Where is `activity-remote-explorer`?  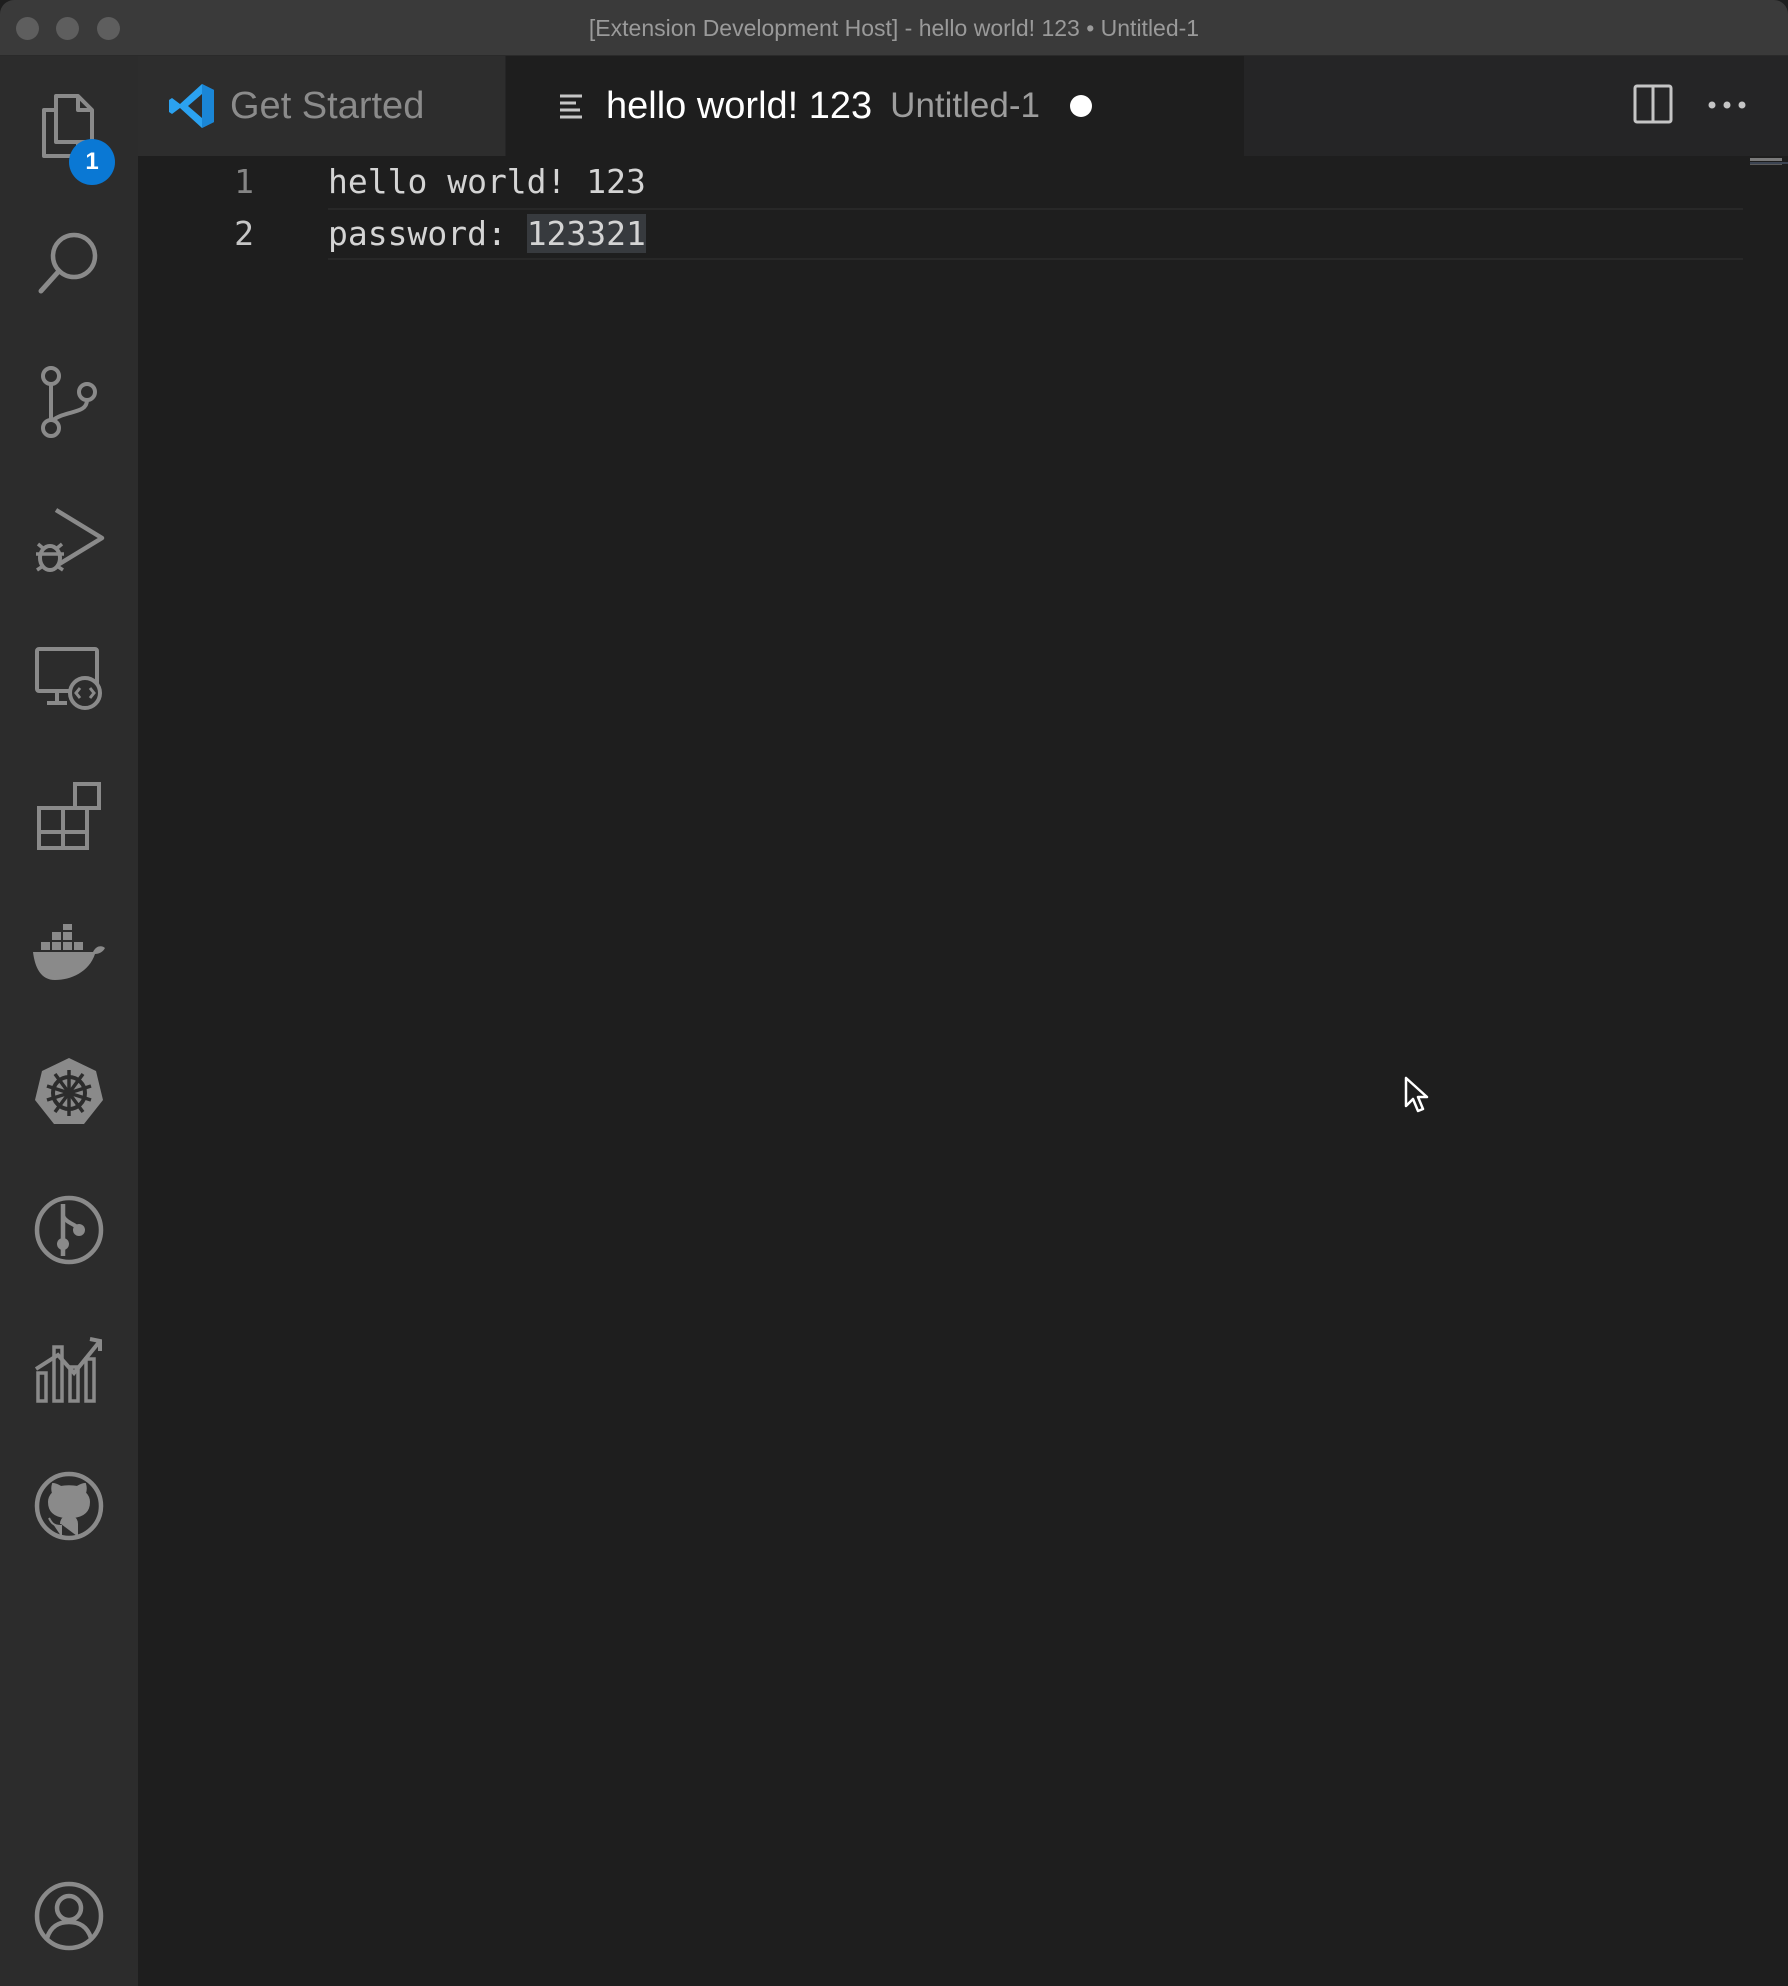 activity-remote-explorer is located at coordinates (69, 678).